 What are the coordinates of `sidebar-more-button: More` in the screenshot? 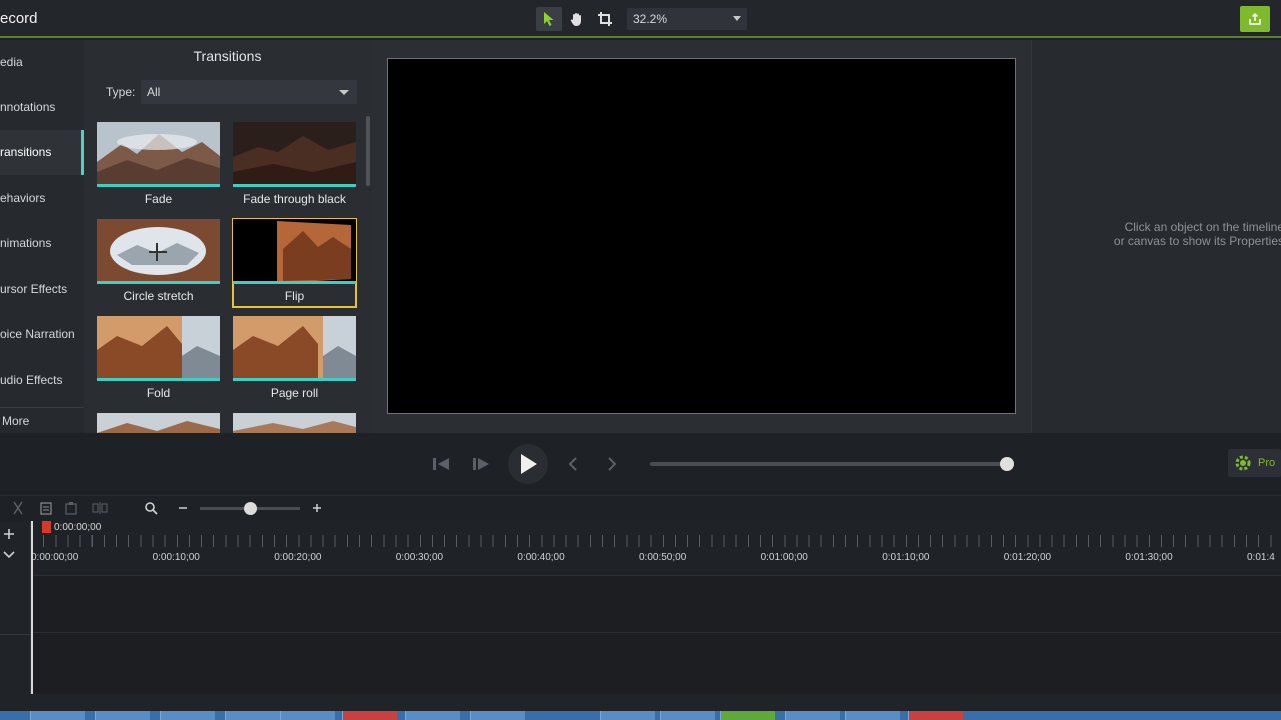 It's located at (42, 420).